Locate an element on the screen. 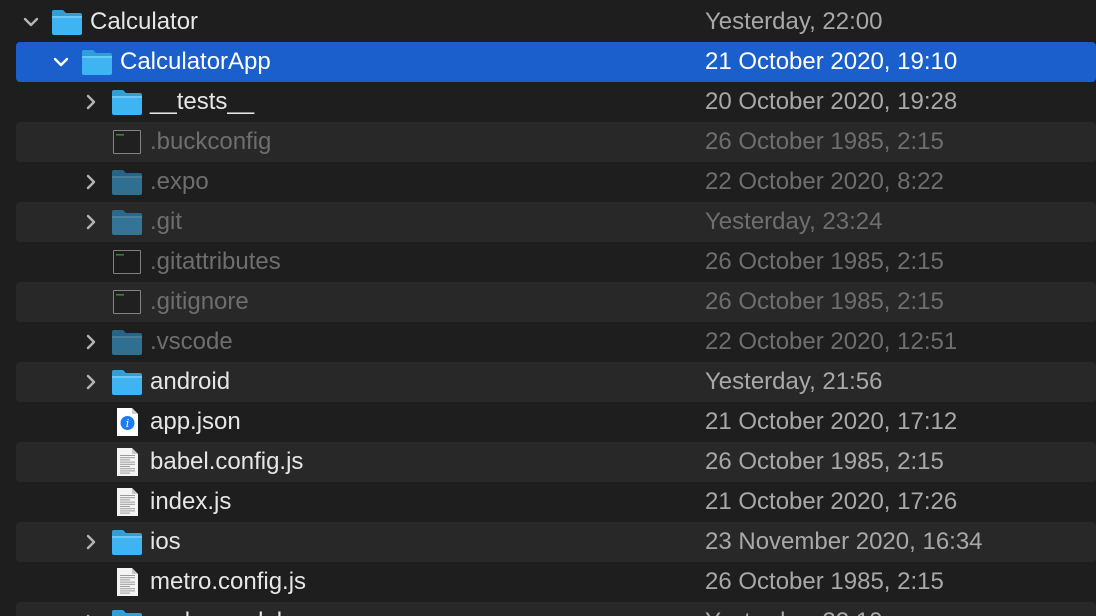 Image resolution: width=1096 pixels, height=616 pixels. svg-text: i is located at coordinates (128, 423).